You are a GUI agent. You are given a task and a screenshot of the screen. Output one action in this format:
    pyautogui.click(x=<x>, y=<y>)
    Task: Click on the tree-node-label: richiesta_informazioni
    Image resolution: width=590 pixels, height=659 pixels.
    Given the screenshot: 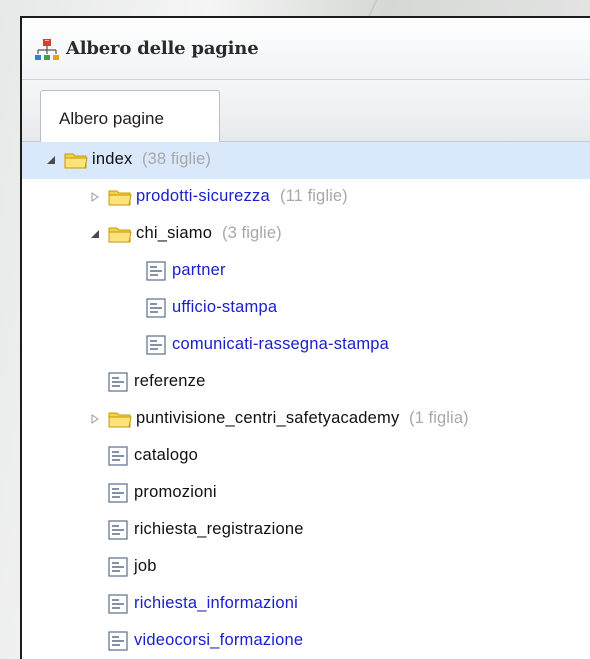 What is the action you would take?
    pyautogui.click(x=216, y=603)
    